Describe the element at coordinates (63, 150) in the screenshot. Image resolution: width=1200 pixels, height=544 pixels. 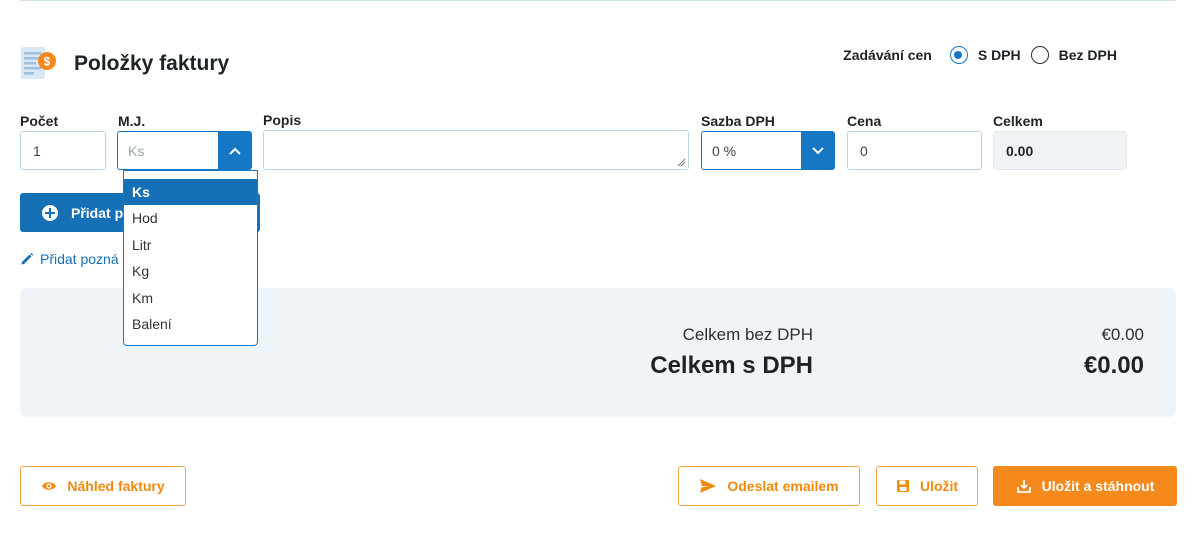
I see `count-input: 1` at that location.